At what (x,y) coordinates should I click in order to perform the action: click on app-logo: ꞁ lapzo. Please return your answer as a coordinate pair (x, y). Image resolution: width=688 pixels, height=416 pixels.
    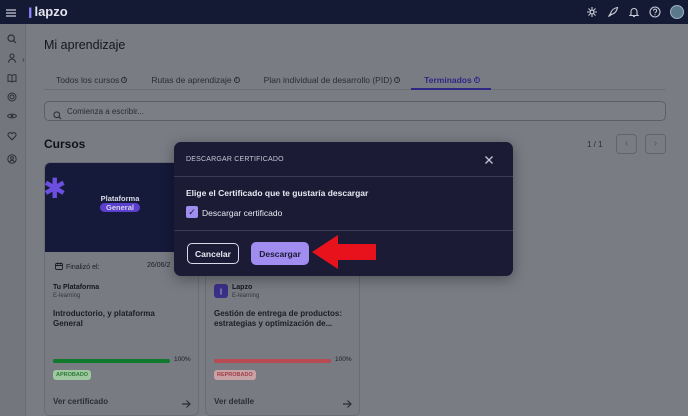
    Looking at the image, I should click on (48, 11).